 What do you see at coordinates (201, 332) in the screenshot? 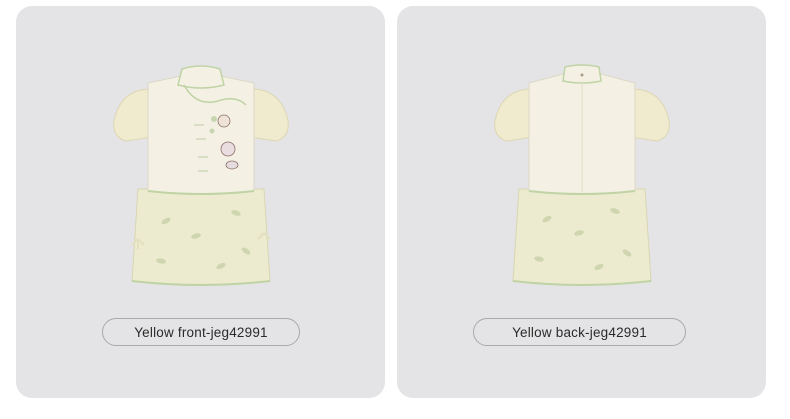
I see `variant-option-front: Yellow front-jeg42991` at bounding box center [201, 332].